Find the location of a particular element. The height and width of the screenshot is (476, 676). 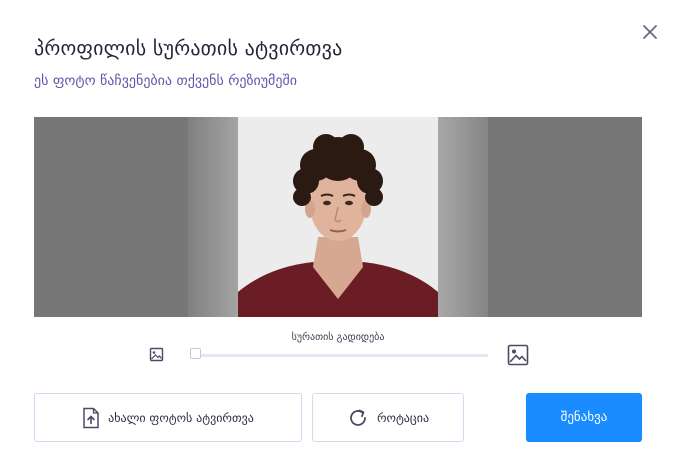

upload-new-photo-button: ახალი ფოტოს ატვირთვა is located at coordinates (168, 417).